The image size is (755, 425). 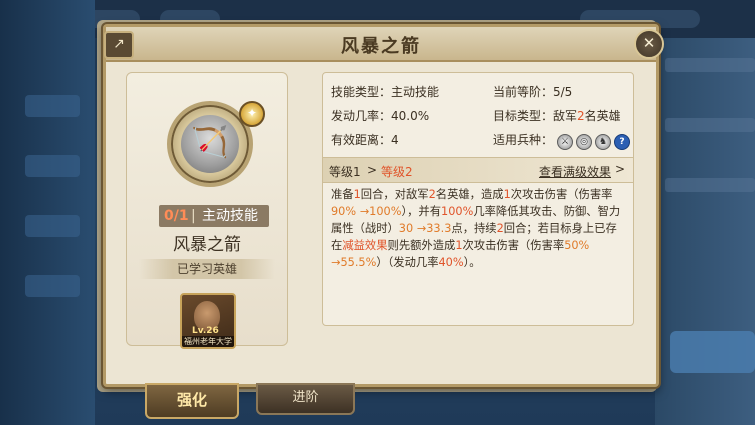 I want to click on skill-type-label: 主动技能, so click(x=230, y=216).